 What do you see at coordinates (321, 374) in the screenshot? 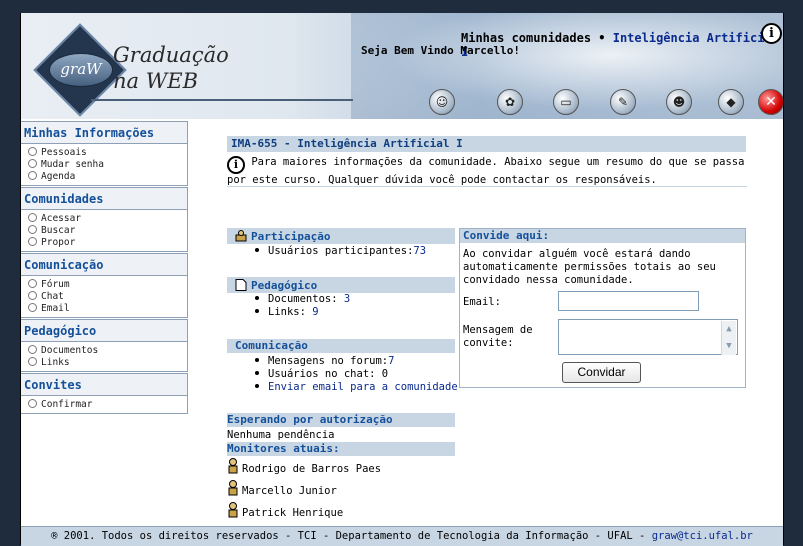
I see `chat-item: Usuários no chat: 0` at bounding box center [321, 374].